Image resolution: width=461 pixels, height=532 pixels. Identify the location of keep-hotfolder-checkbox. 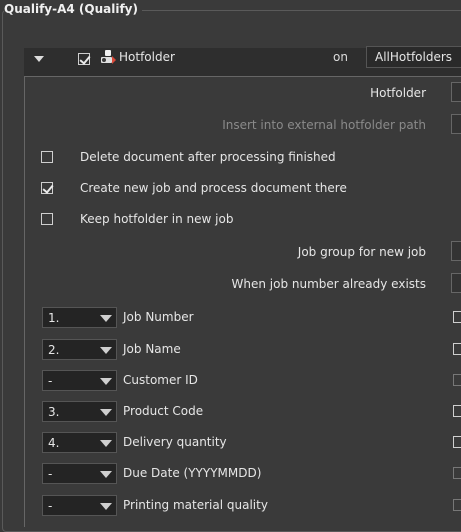
(47, 219).